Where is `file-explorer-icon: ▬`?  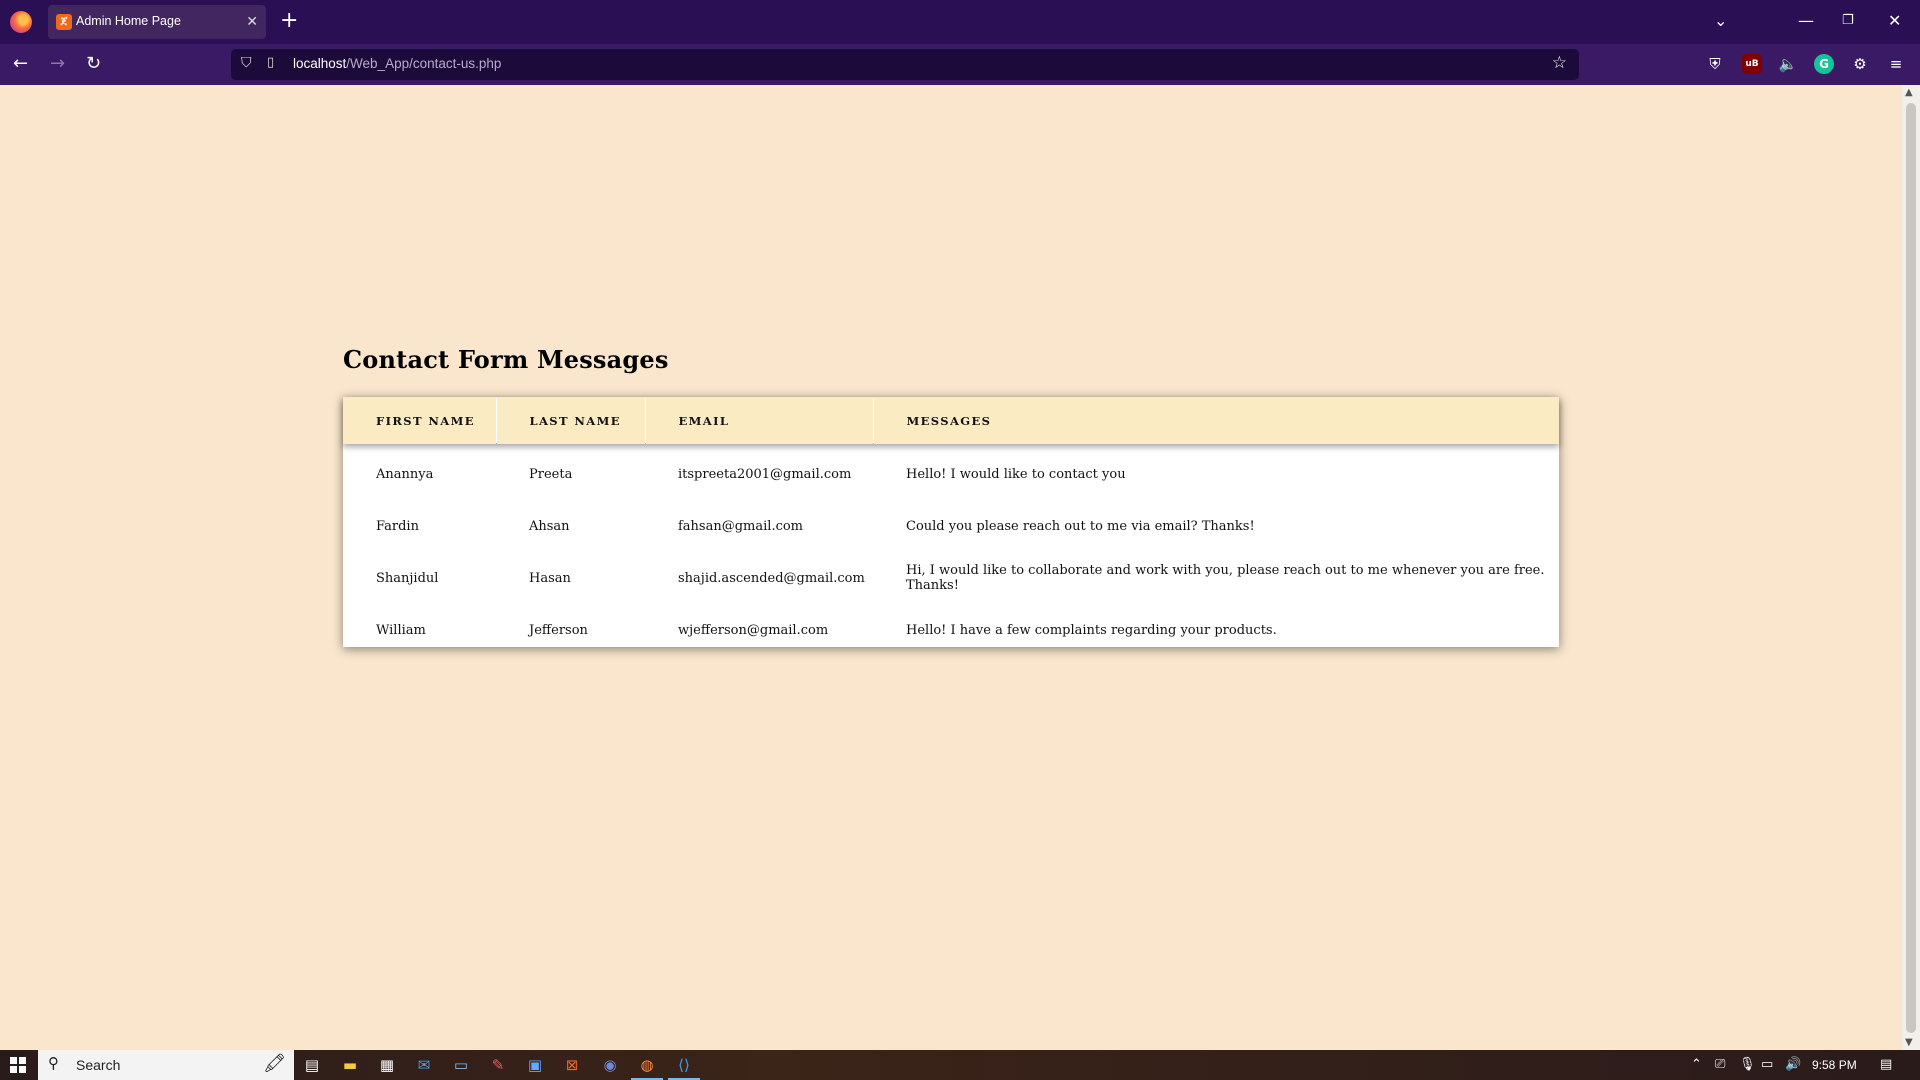
file-explorer-icon: ▬ is located at coordinates (350, 1065).